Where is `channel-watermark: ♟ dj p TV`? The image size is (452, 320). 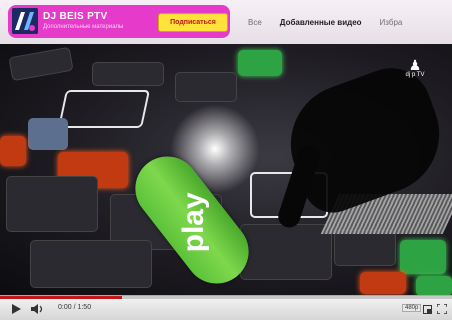 channel-watermark: ♟ dj p TV is located at coordinates (415, 68).